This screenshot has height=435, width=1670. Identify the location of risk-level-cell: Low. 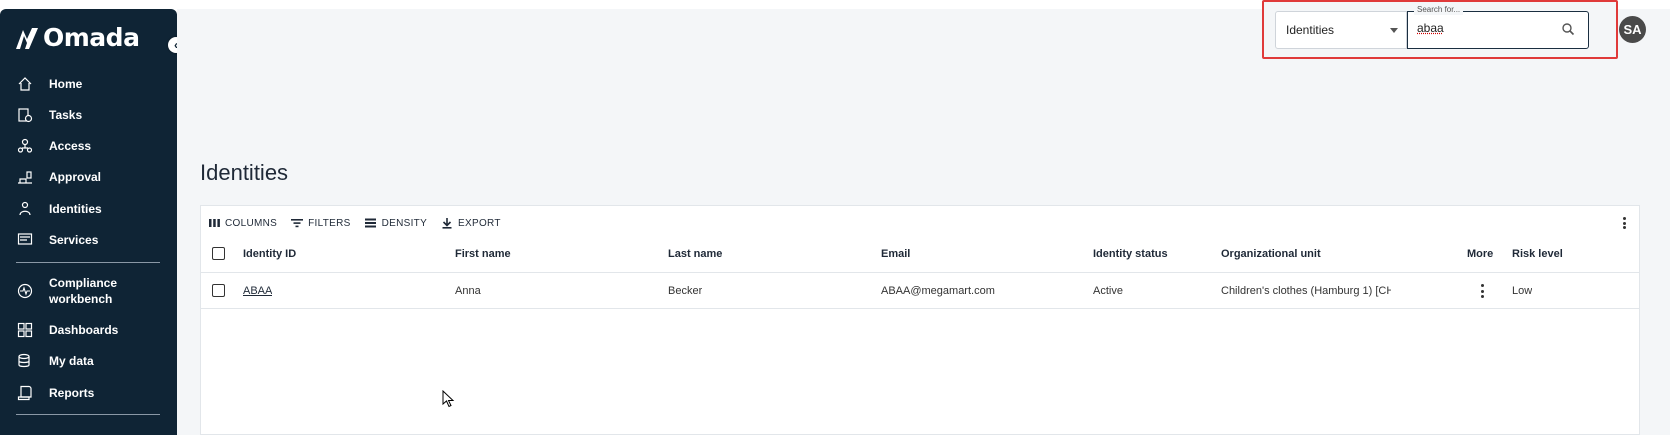
(1522, 290).